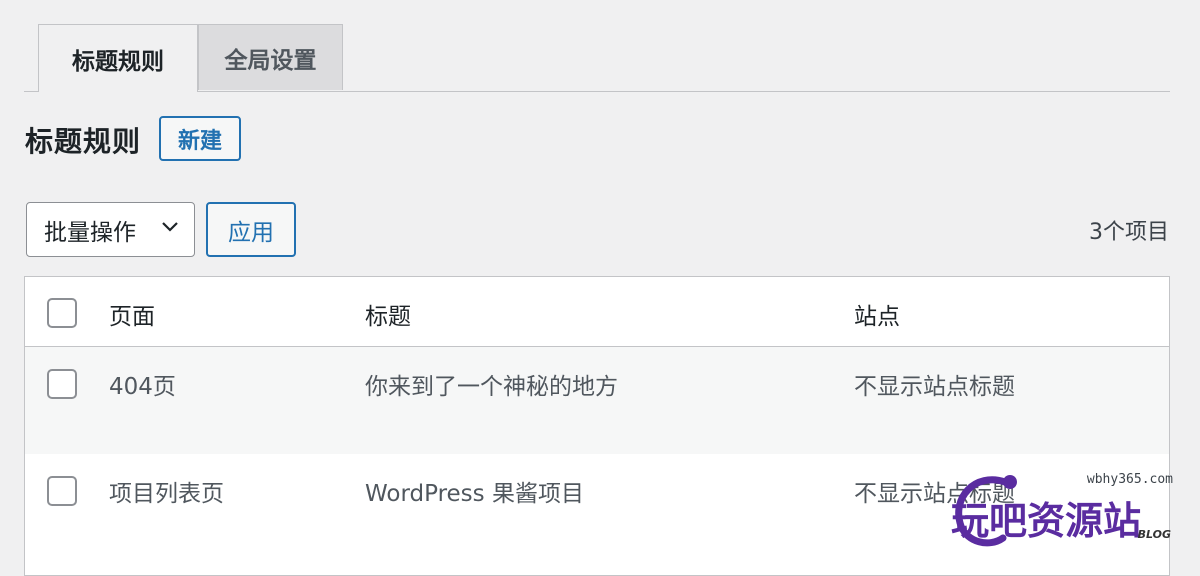 This screenshot has height=576, width=1200. I want to click on bulk-action-select: 批量操作, so click(110, 229).